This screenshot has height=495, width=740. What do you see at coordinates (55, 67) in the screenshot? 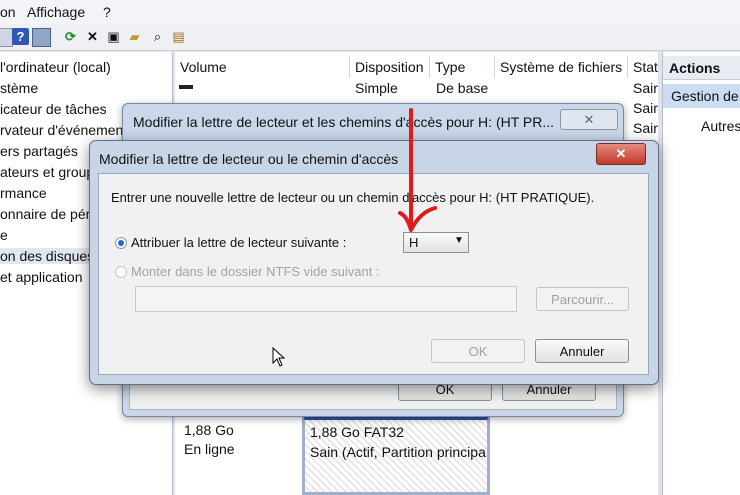
I see `tree-item: l'ordinateur (local)` at bounding box center [55, 67].